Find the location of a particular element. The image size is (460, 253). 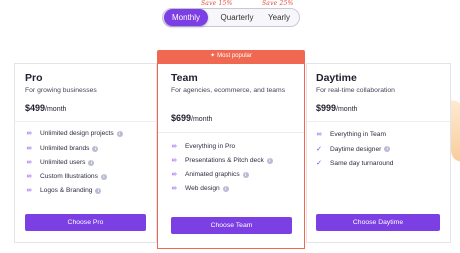

feature-item: ✓ Same day turnaround is located at coordinates (354, 163).